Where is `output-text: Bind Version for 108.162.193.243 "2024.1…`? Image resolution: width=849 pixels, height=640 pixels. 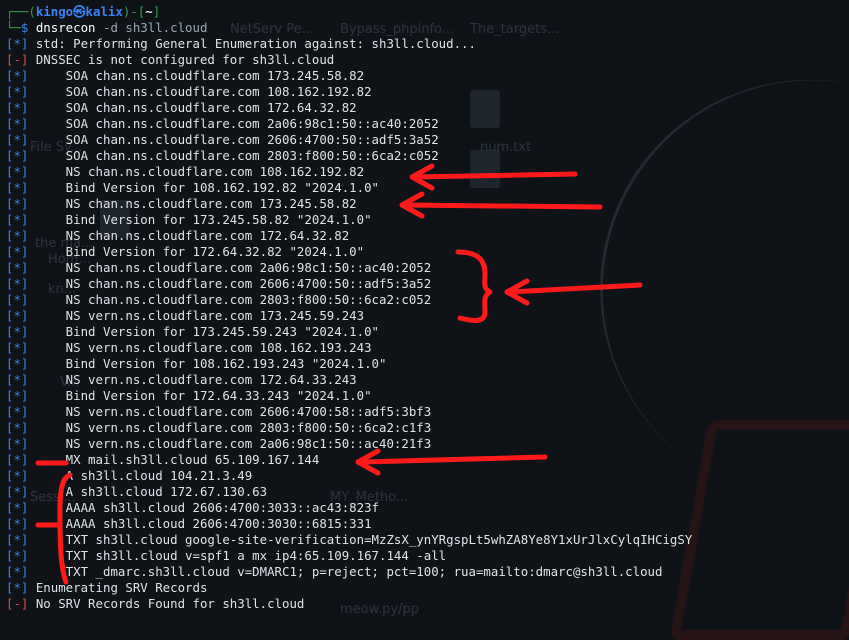
output-text: Bind Version for 108.162.193.243 "2024.1… is located at coordinates (211, 363).